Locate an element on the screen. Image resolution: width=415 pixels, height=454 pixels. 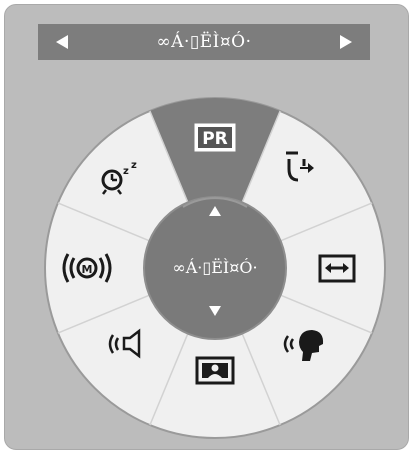
svg-text: M is located at coordinates (87, 269).